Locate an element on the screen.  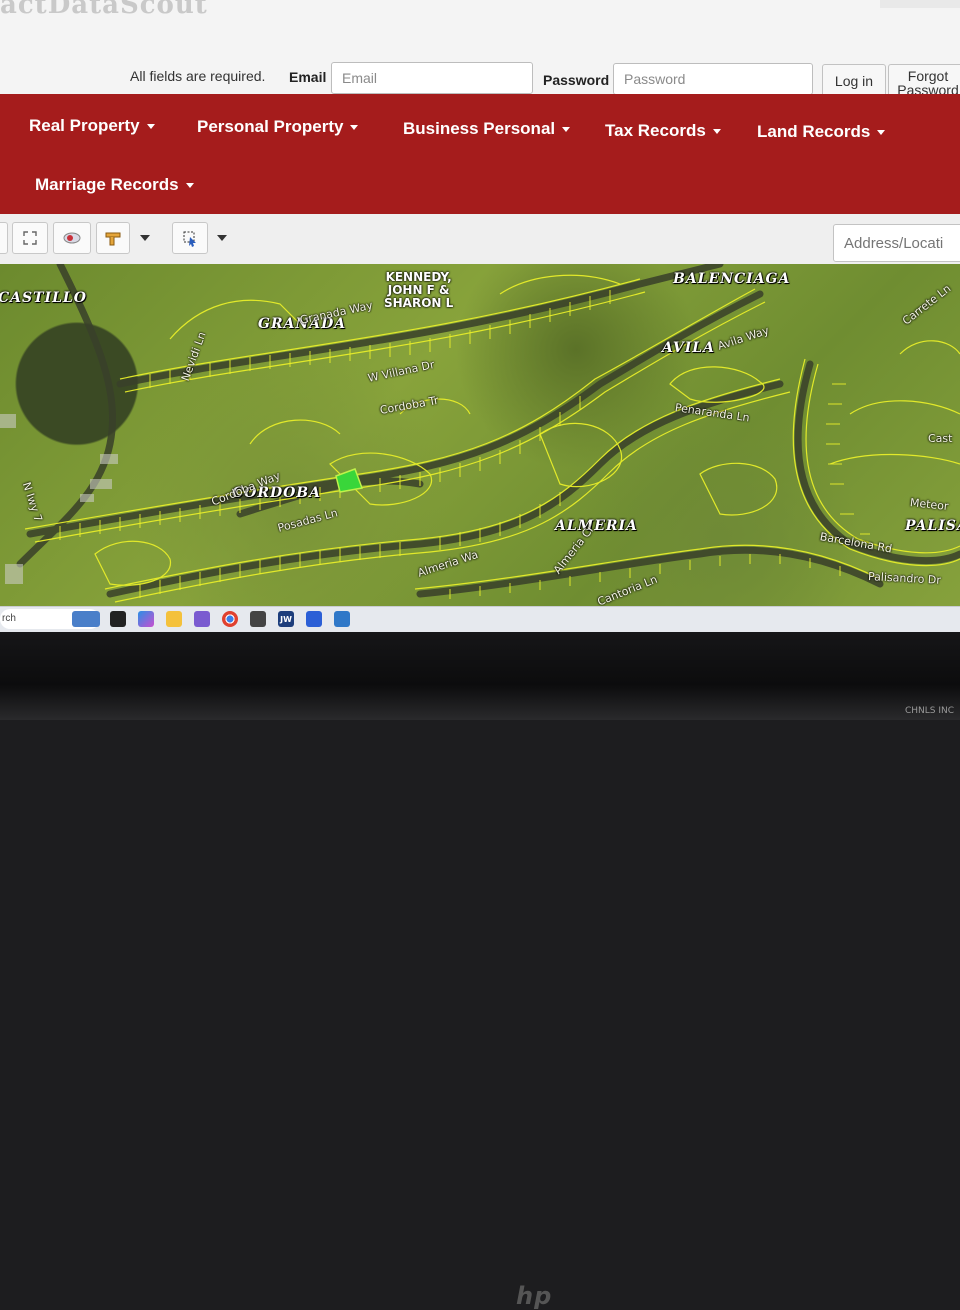
nav-label: Real Property is located at coordinates (84, 125).